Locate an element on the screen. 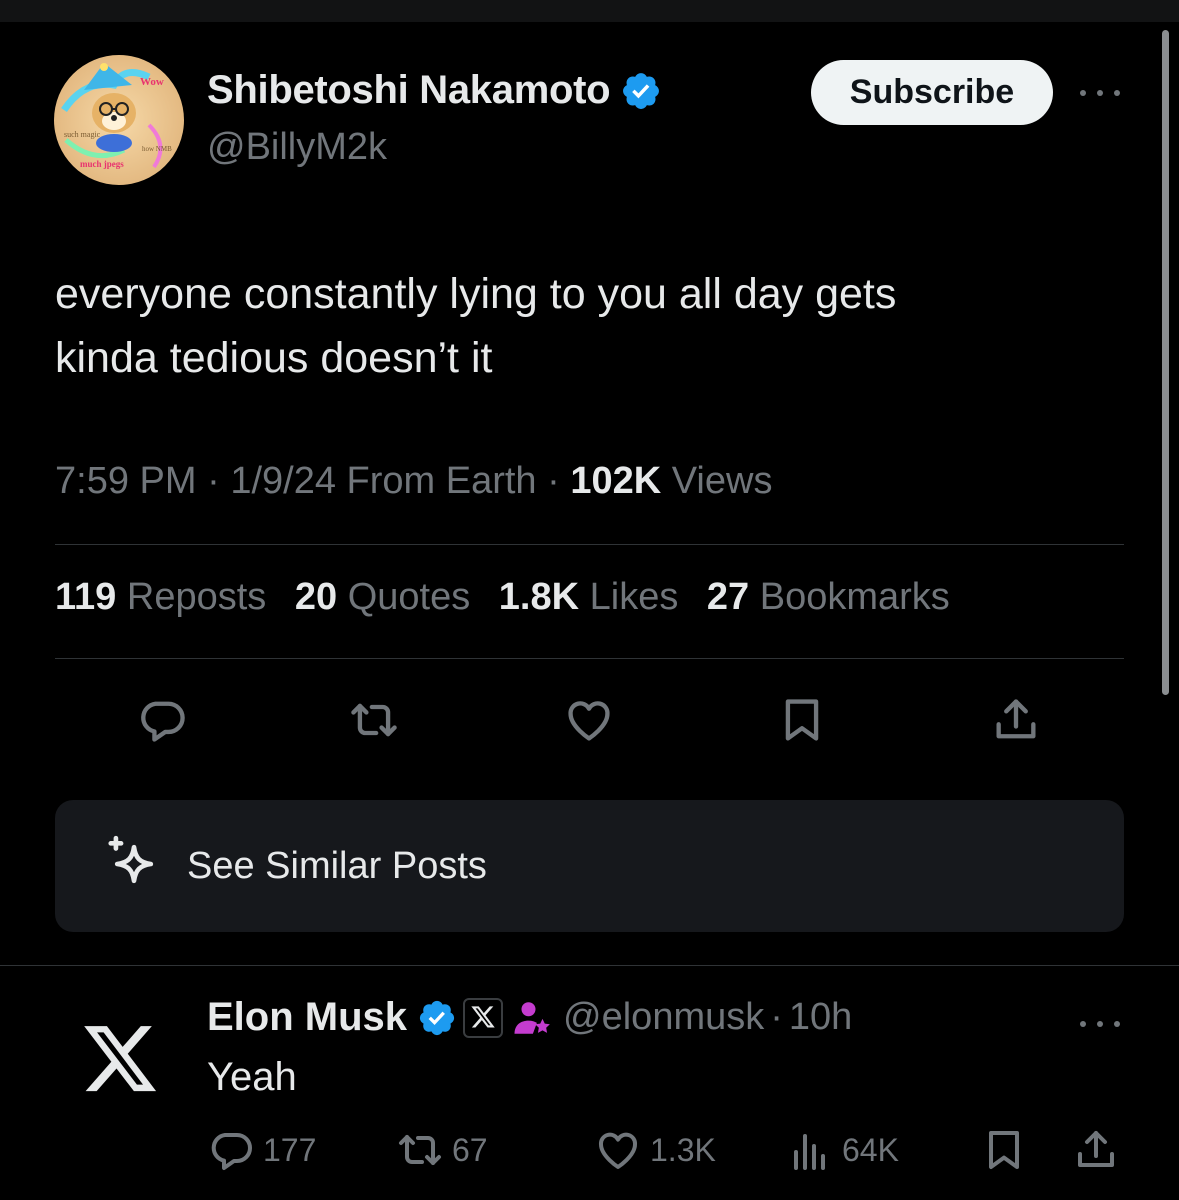  person-star-icon is located at coordinates (532, 1018).